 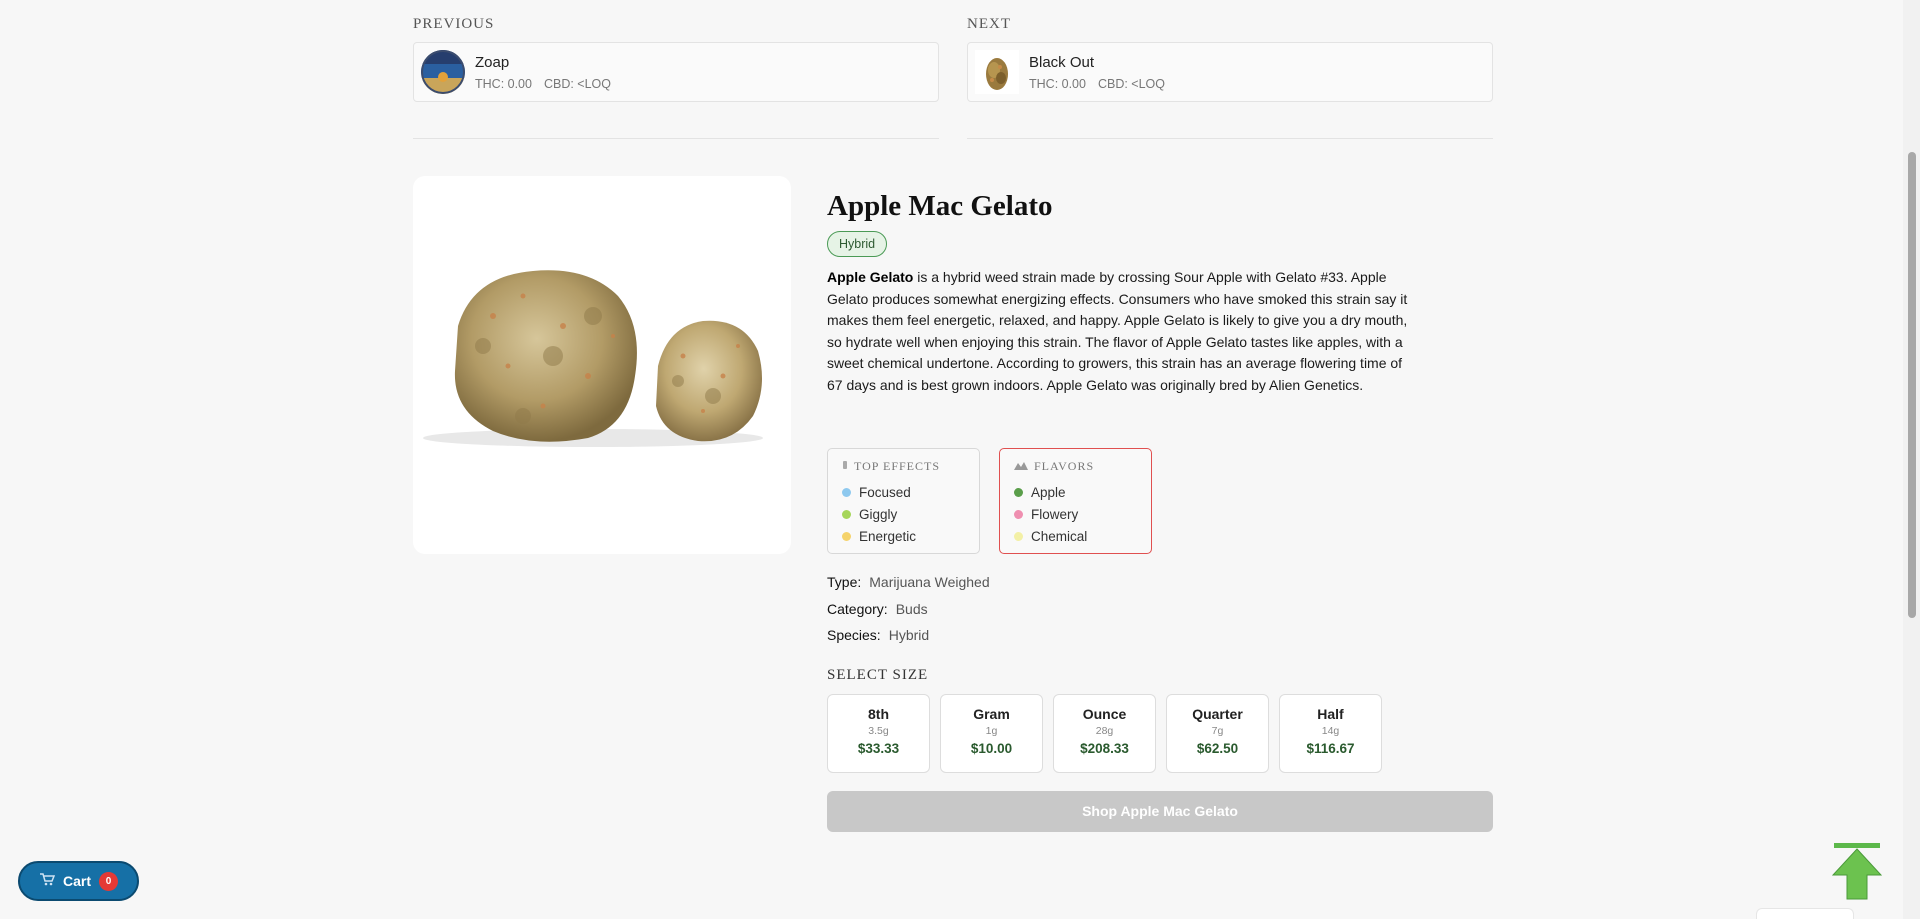 What do you see at coordinates (443, 72) in the screenshot?
I see `previous-product-thumbnail` at bounding box center [443, 72].